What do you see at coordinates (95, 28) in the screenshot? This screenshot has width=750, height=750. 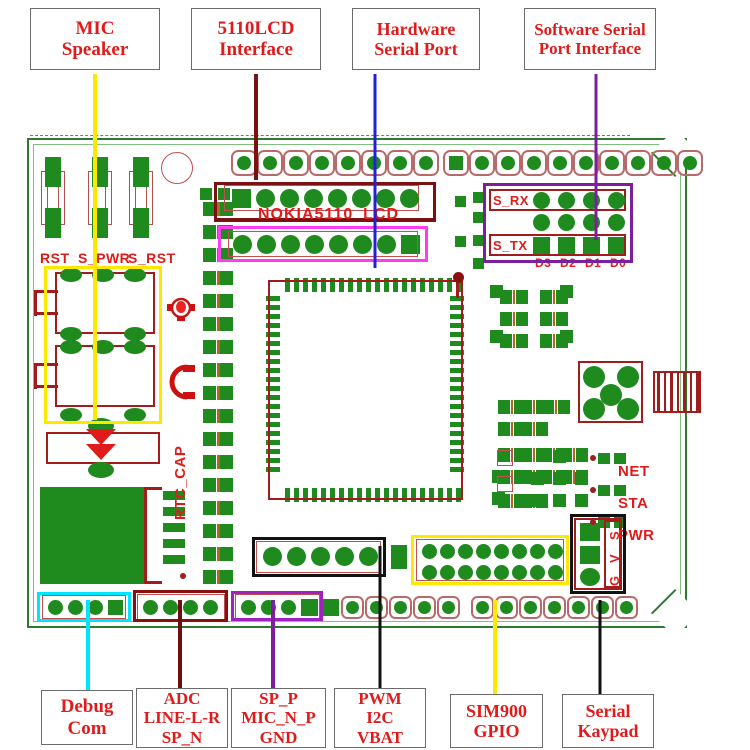 I see `callout-line: MIC` at bounding box center [95, 28].